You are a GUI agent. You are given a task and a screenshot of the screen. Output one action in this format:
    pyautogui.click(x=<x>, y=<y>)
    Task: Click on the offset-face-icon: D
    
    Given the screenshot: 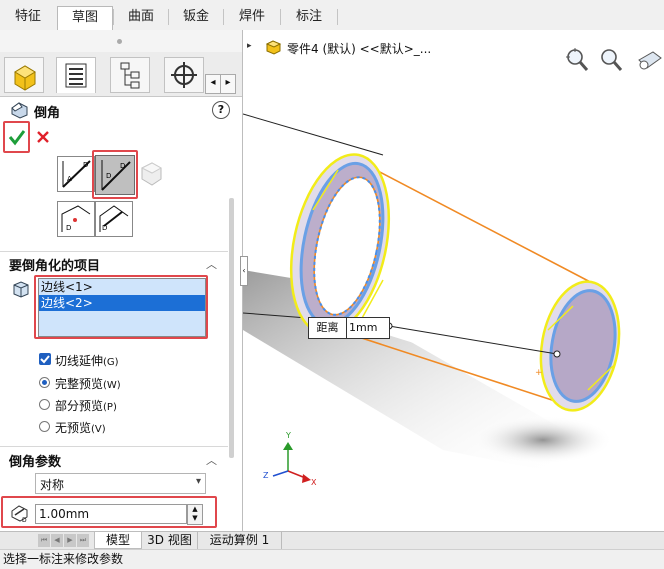 What is the action you would take?
    pyautogui.click(x=76, y=218)
    